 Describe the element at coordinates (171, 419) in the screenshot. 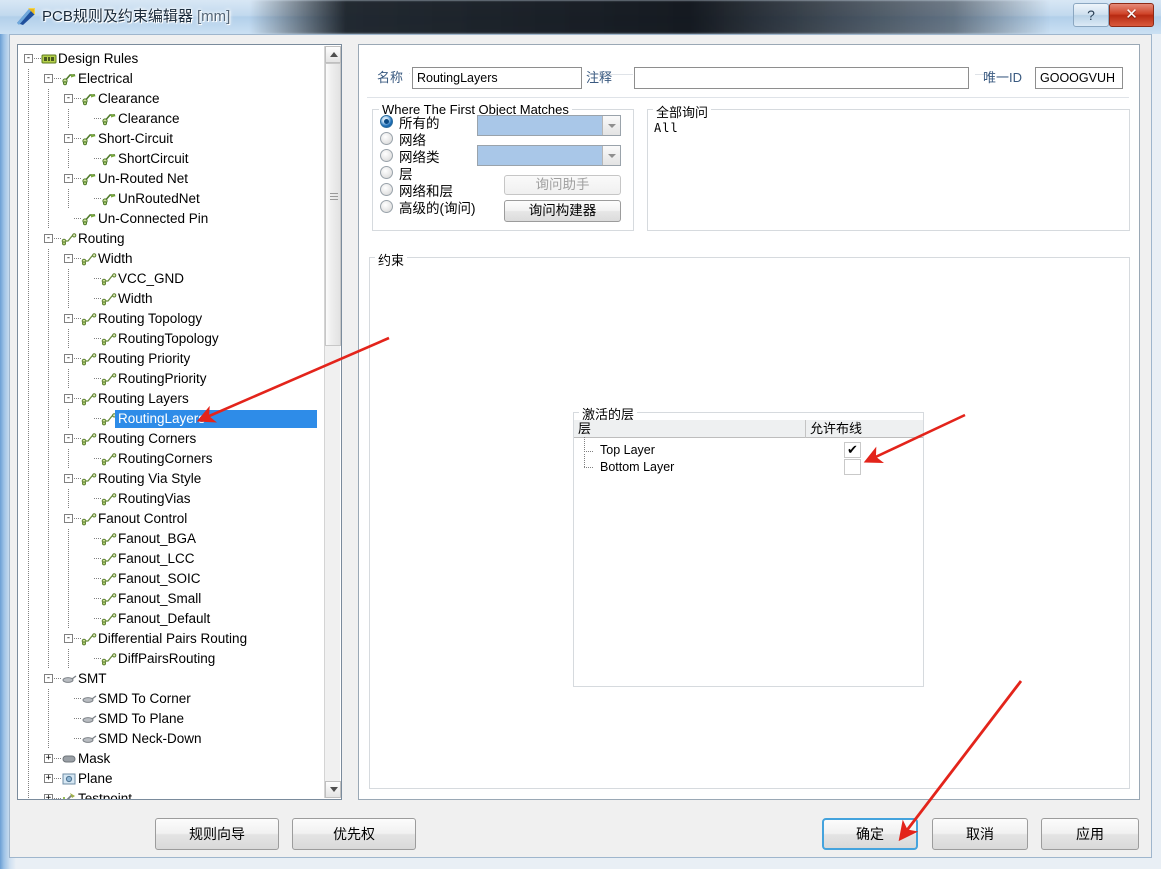

I see `tree-item-routinglayers: RoutingLayers` at that location.